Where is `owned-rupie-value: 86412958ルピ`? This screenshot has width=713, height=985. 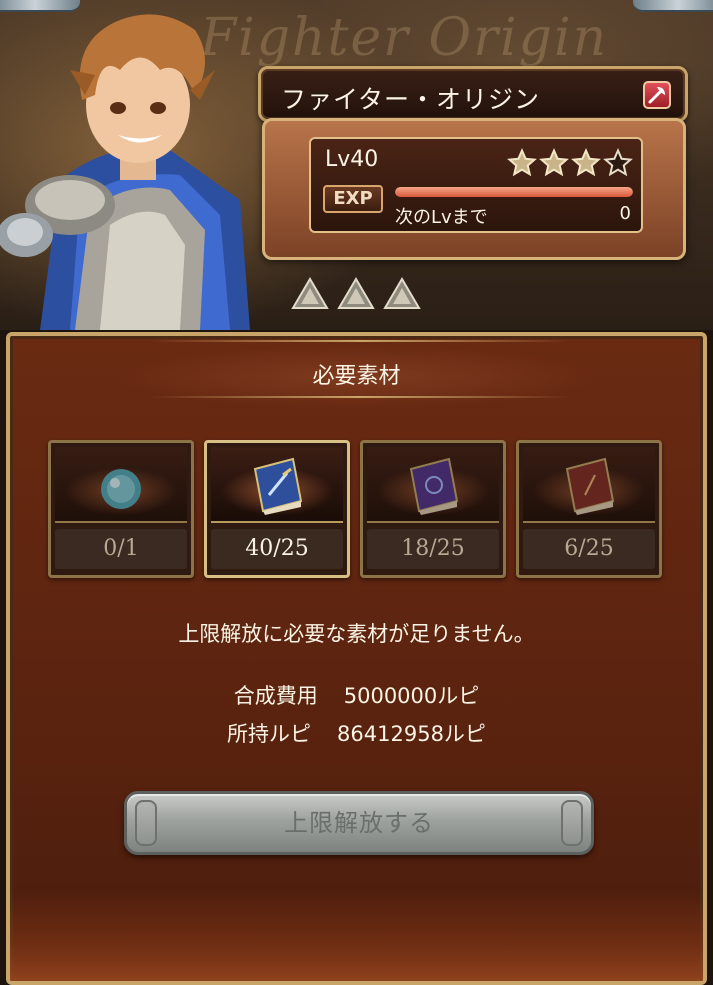
owned-rupie-value: 86412958ルピ is located at coordinates (411, 734).